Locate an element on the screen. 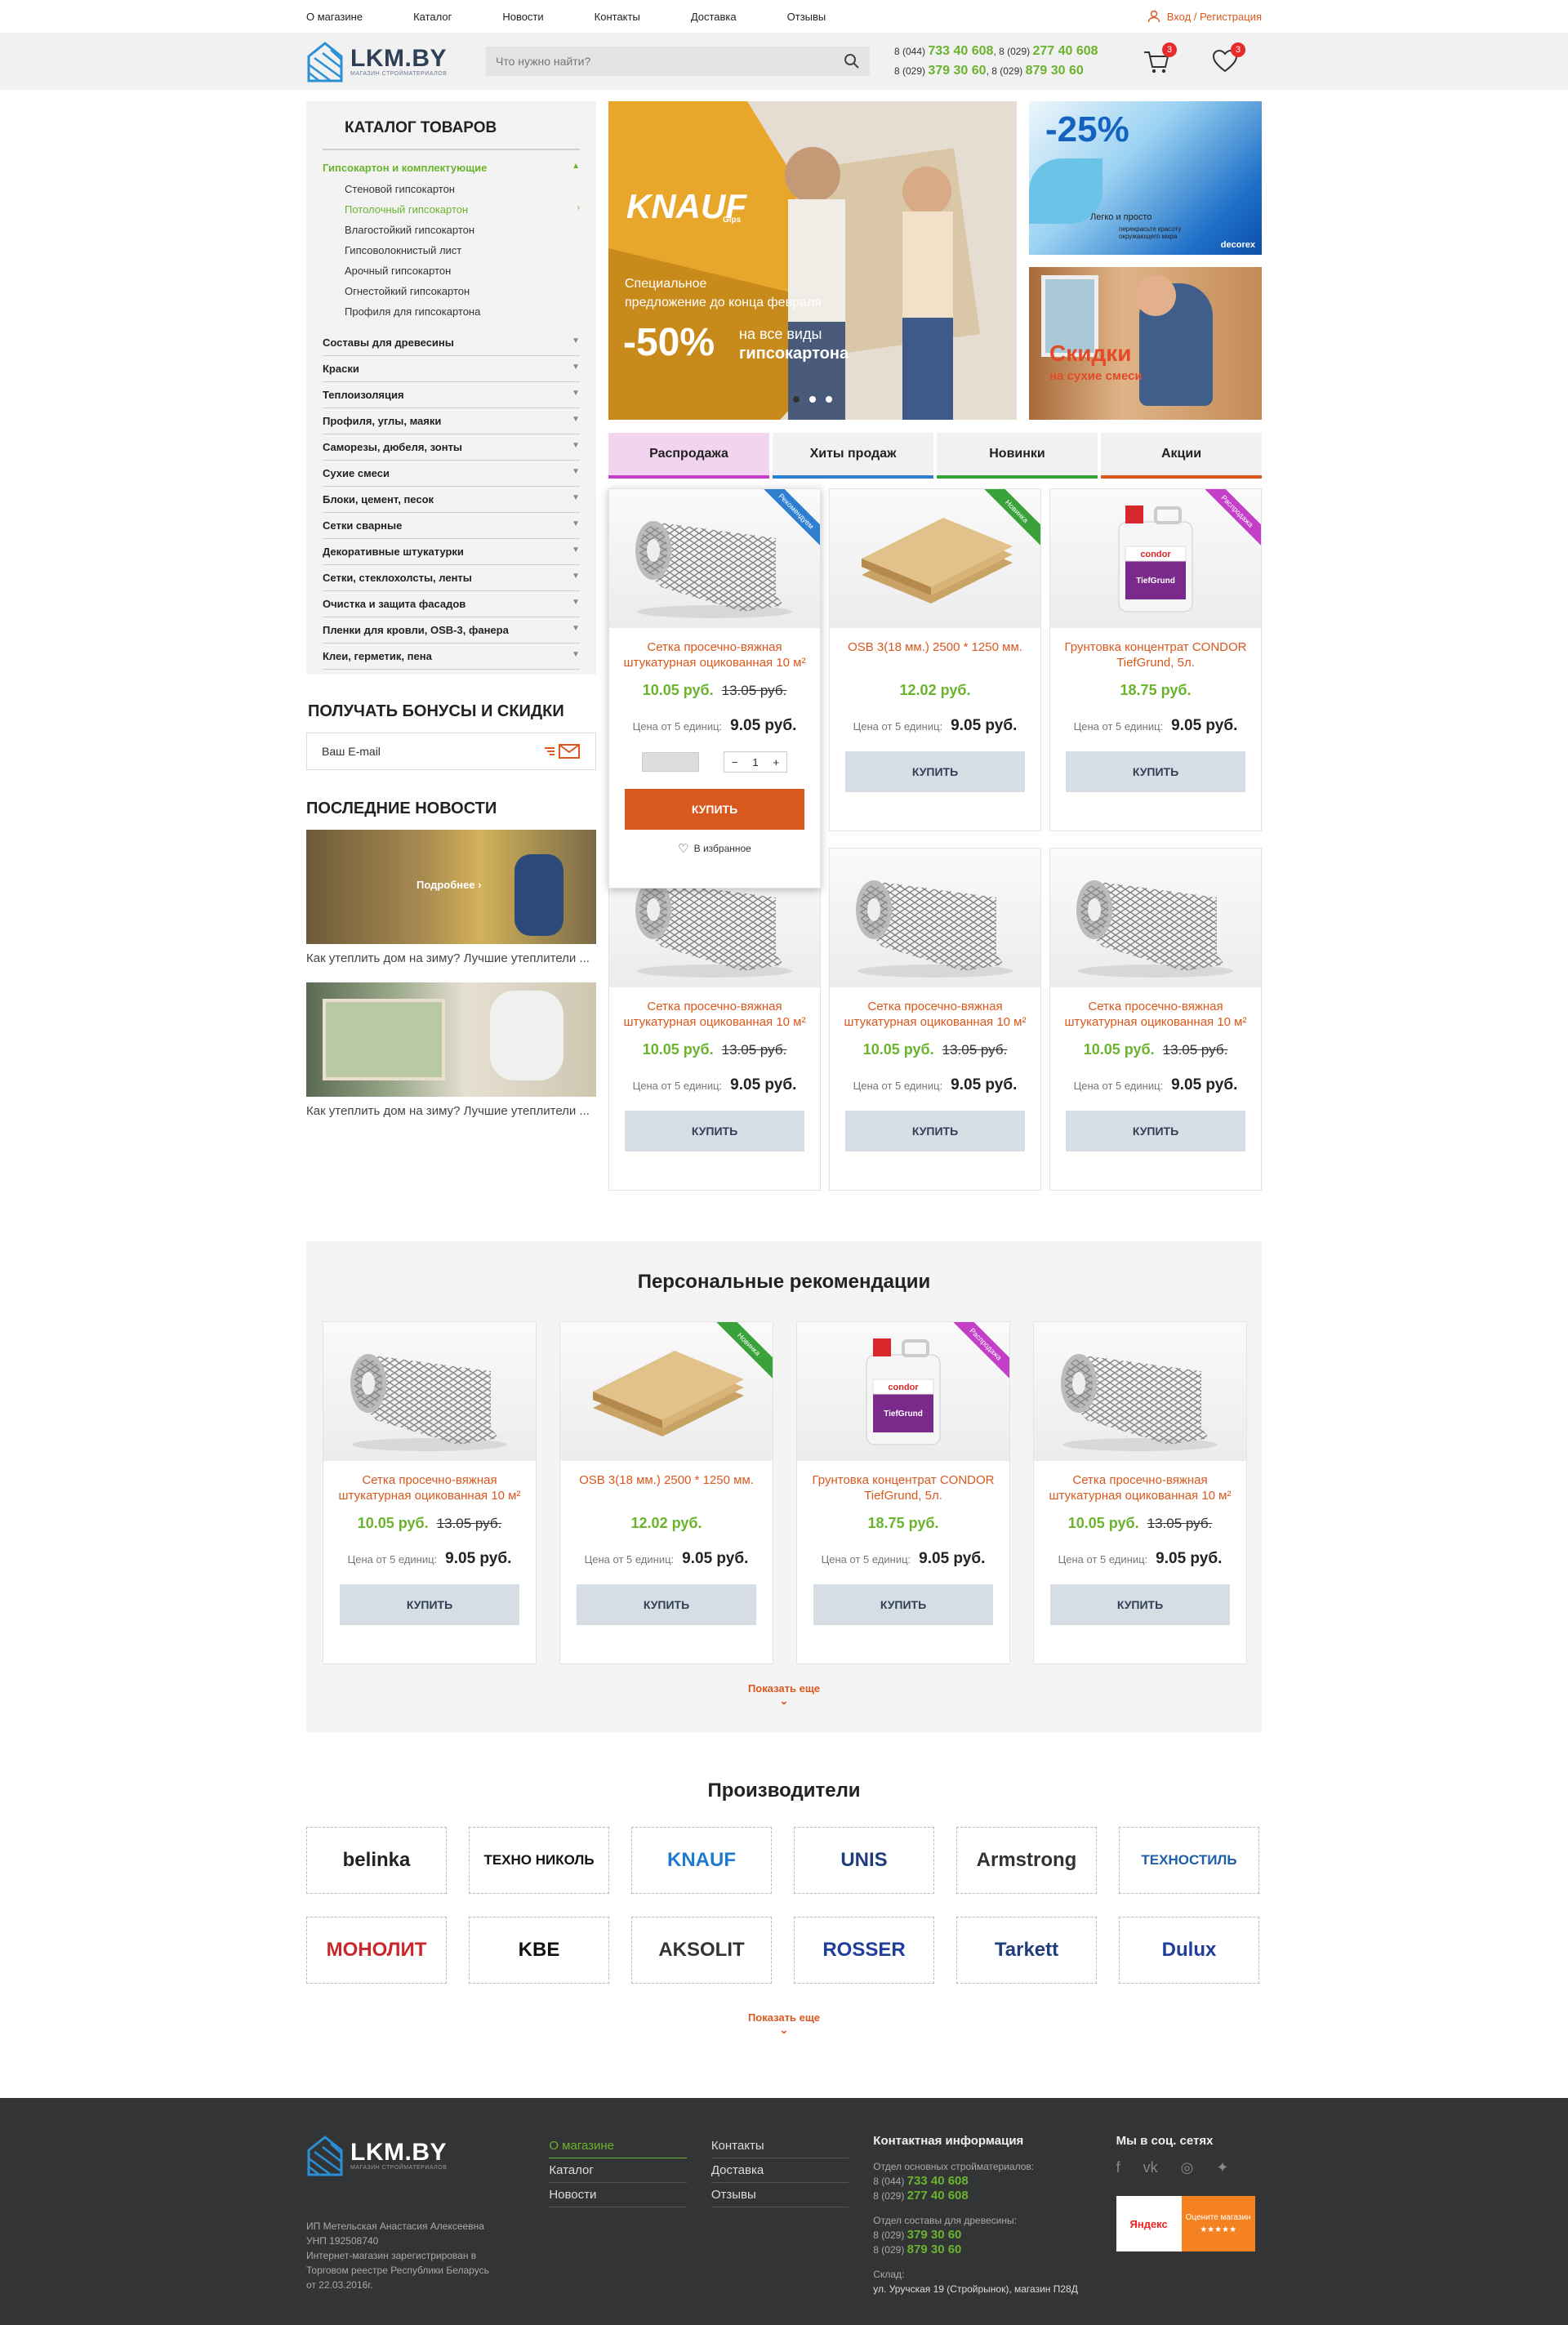 The width and height of the screenshot is (1568, 2325). catalog-category: Сетки сварные ▼ is located at coordinates (451, 526).